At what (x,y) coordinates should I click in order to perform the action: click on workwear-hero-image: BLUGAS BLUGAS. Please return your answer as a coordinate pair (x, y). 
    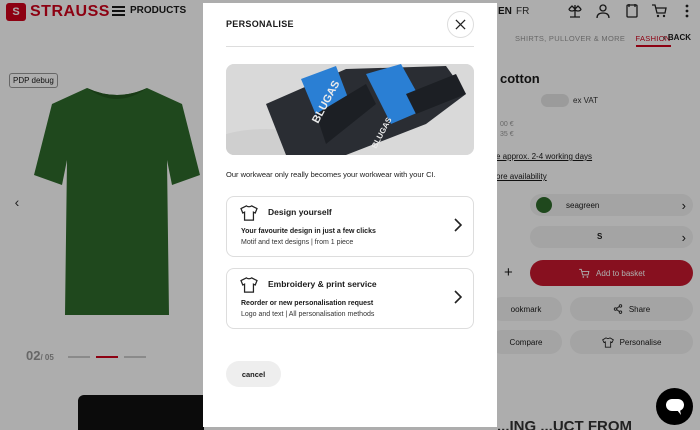
    Looking at the image, I should click on (350, 109).